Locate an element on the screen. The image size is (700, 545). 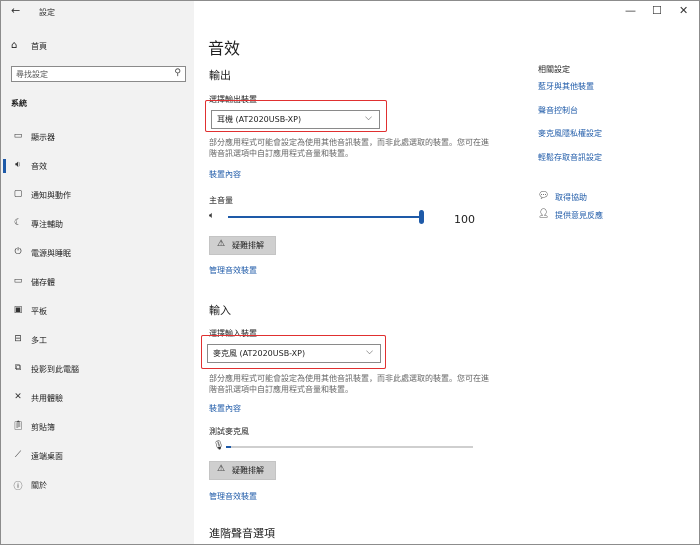
sidebar-item: ▢ 通知與動作 is located at coordinates (97, 195).